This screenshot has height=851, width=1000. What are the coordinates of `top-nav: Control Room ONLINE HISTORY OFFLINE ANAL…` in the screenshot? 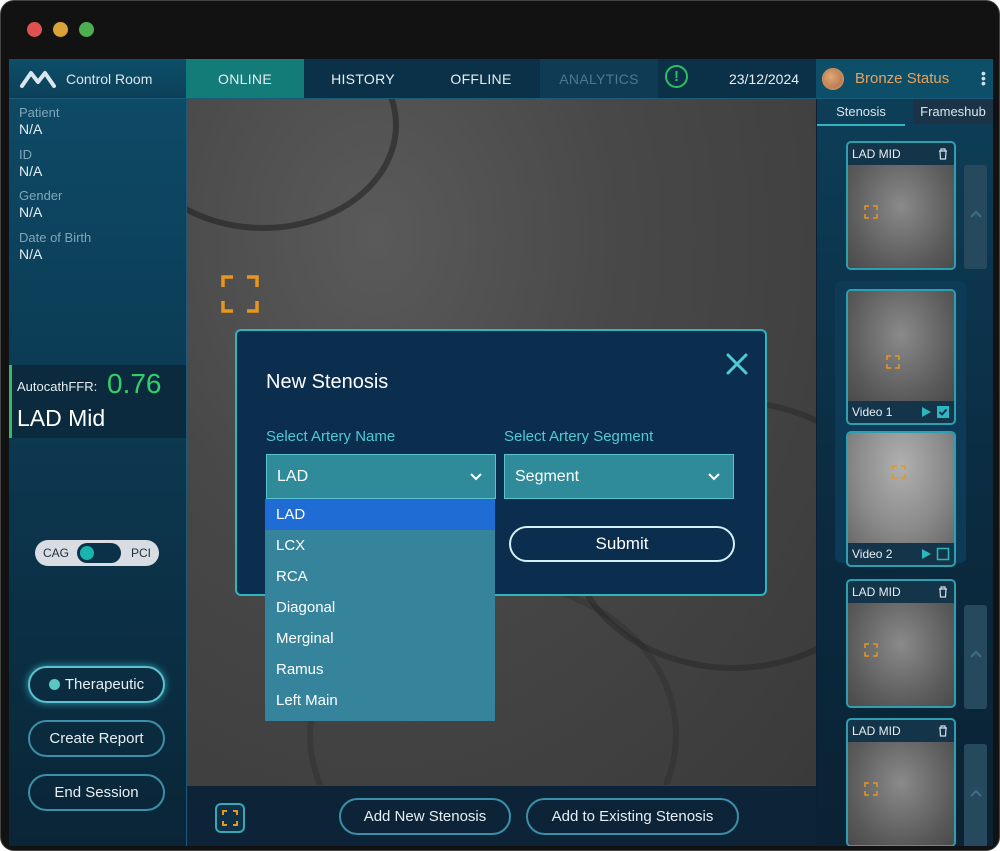 It's located at (501, 79).